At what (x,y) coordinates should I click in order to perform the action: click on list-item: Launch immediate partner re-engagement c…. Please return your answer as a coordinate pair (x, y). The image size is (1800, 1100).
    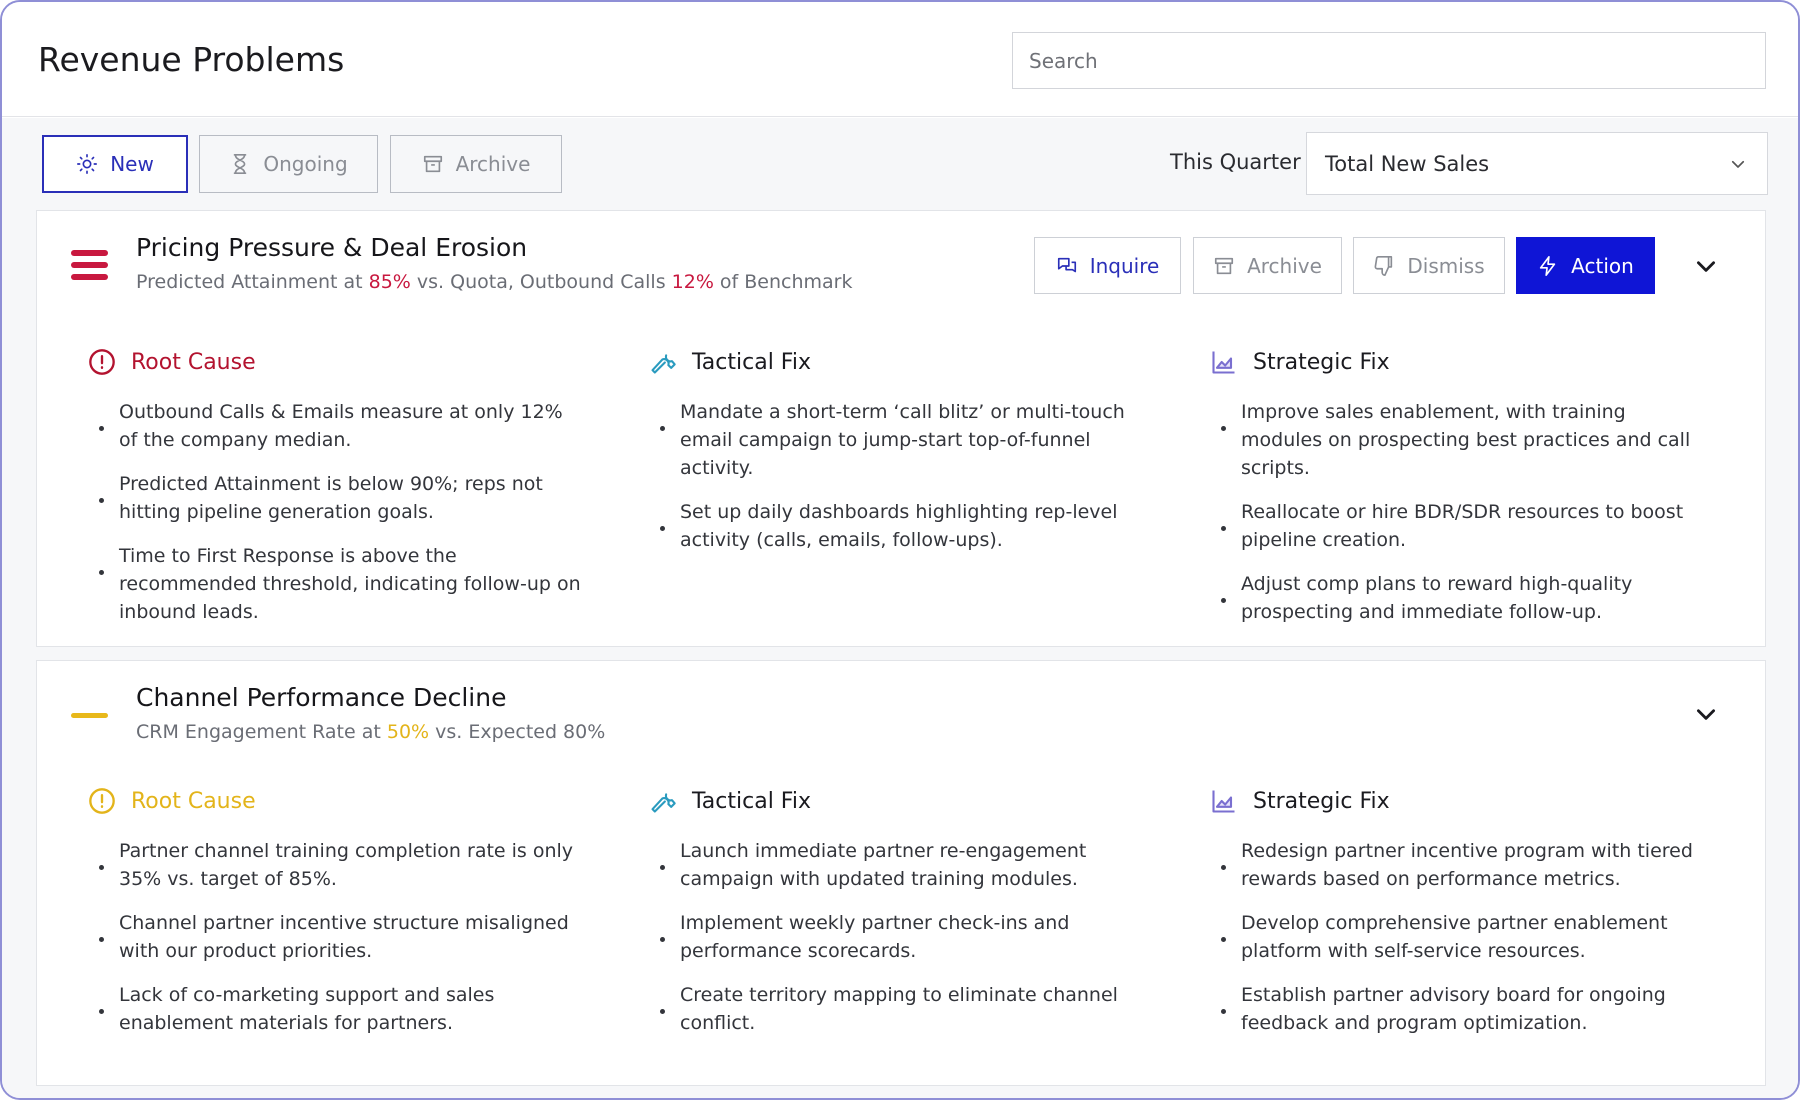
    Looking at the image, I should click on (898, 865).